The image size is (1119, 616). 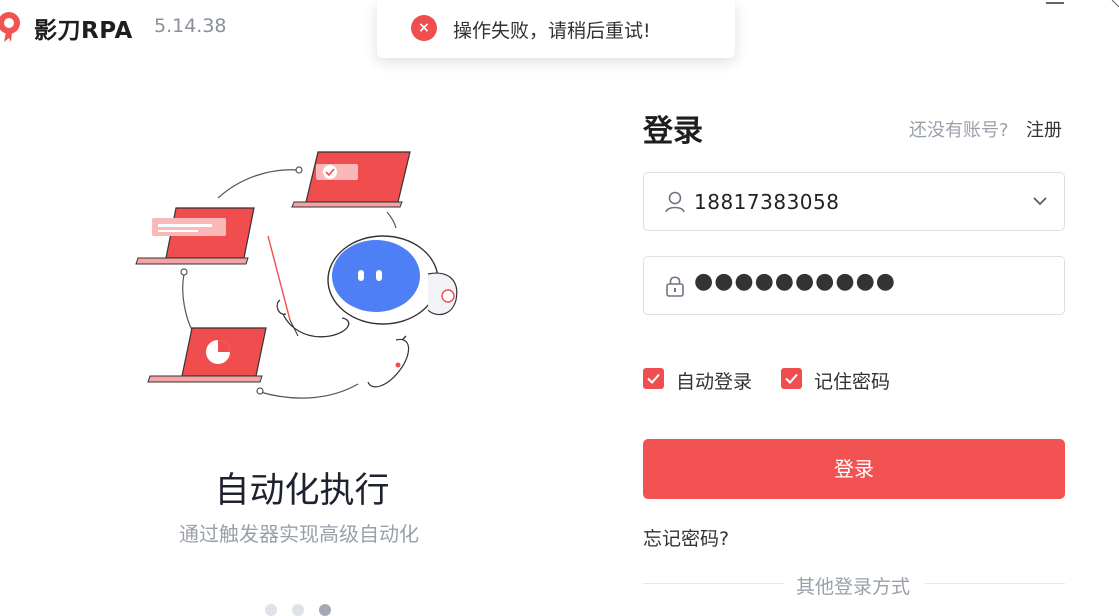 I want to click on username-field: 18817383058, so click(x=854, y=201).